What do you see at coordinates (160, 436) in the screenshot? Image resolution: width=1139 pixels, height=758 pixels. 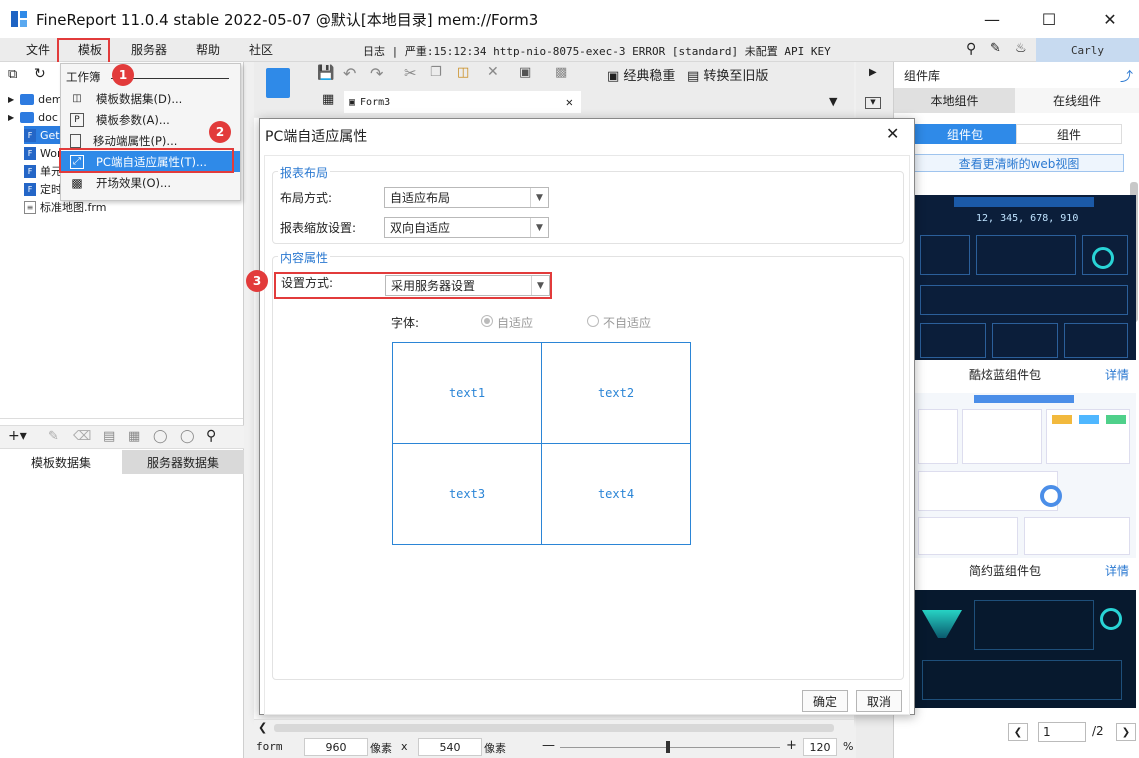 I see `db-icon: ◯` at bounding box center [160, 436].